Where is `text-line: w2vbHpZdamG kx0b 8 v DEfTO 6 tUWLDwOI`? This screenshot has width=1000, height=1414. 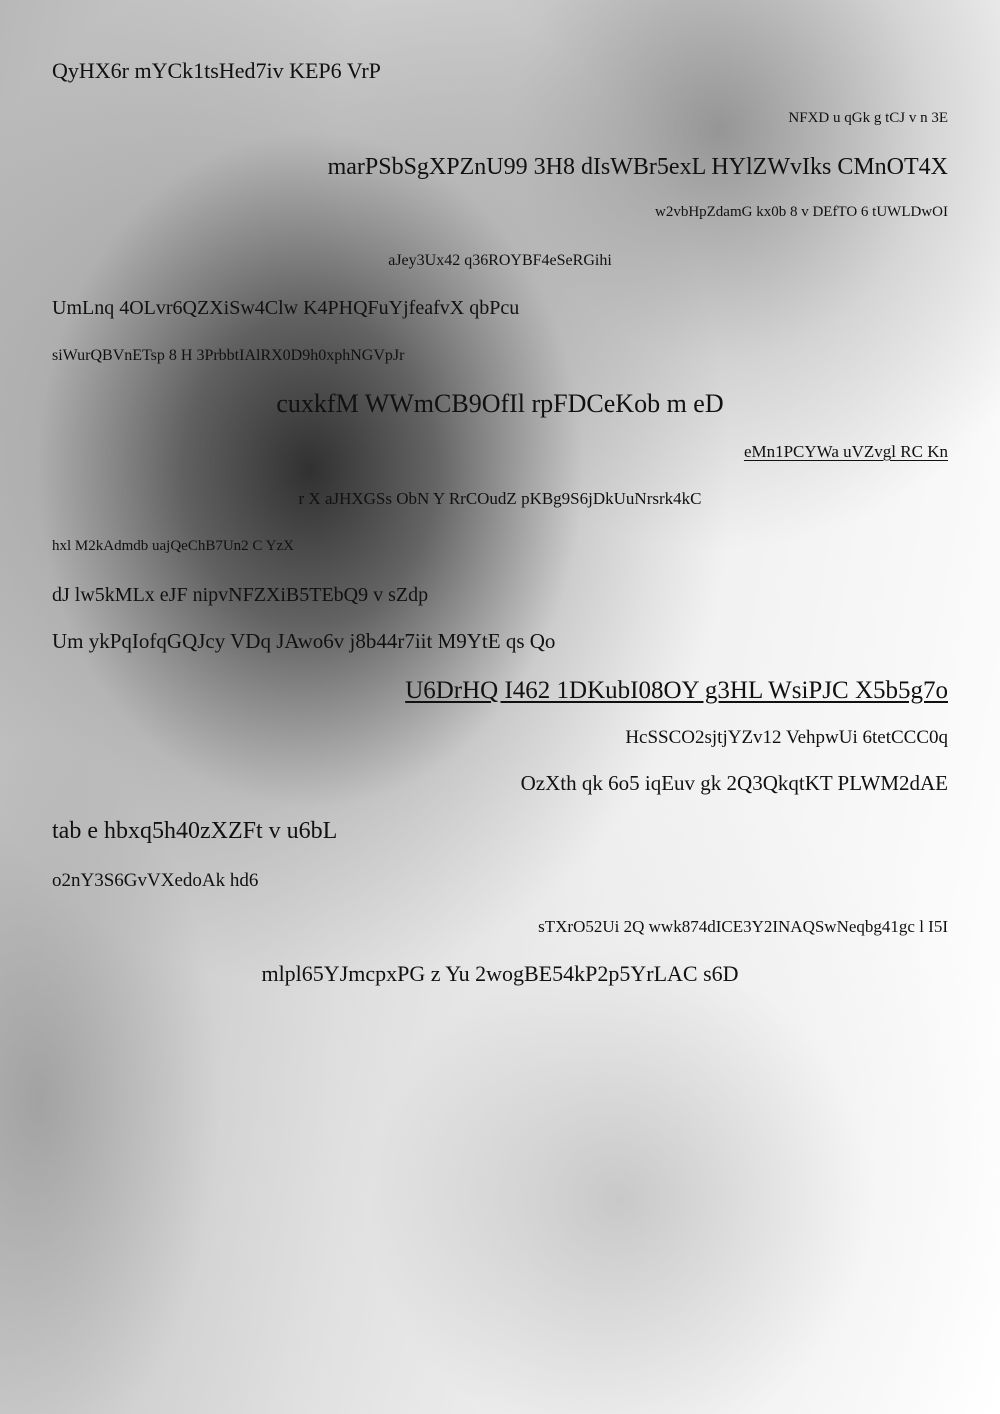 text-line: w2vbHpZdamG kx0b 8 v DEfTO 6 tUWLDwOI is located at coordinates (801, 212).